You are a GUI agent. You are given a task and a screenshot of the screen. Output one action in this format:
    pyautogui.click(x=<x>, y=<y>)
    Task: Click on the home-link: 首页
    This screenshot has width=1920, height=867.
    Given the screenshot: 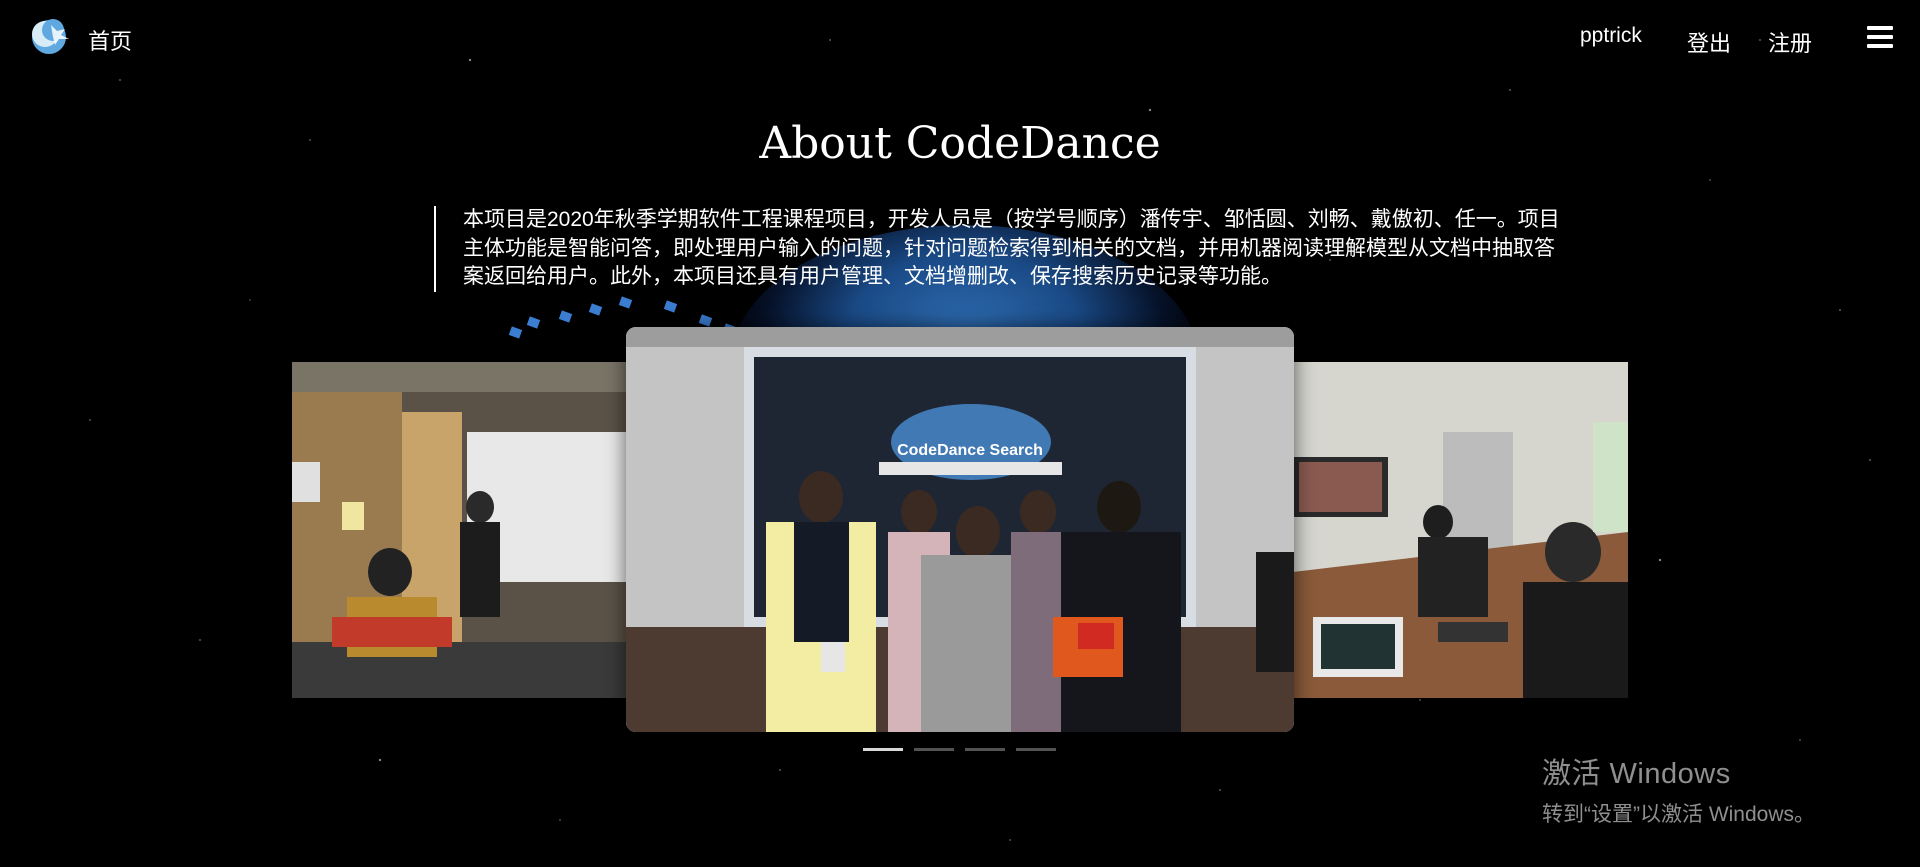 What is the action you would take?
    pyautogui.click(x=110, y=40)
    